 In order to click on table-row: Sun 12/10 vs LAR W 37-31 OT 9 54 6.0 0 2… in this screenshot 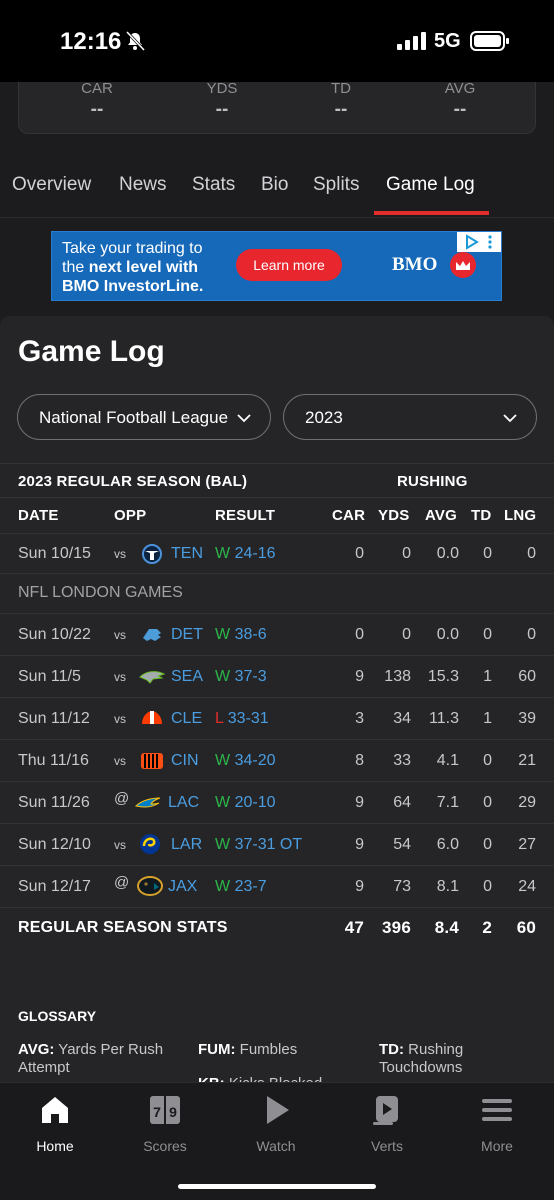, I will do `click(277, 845)`.